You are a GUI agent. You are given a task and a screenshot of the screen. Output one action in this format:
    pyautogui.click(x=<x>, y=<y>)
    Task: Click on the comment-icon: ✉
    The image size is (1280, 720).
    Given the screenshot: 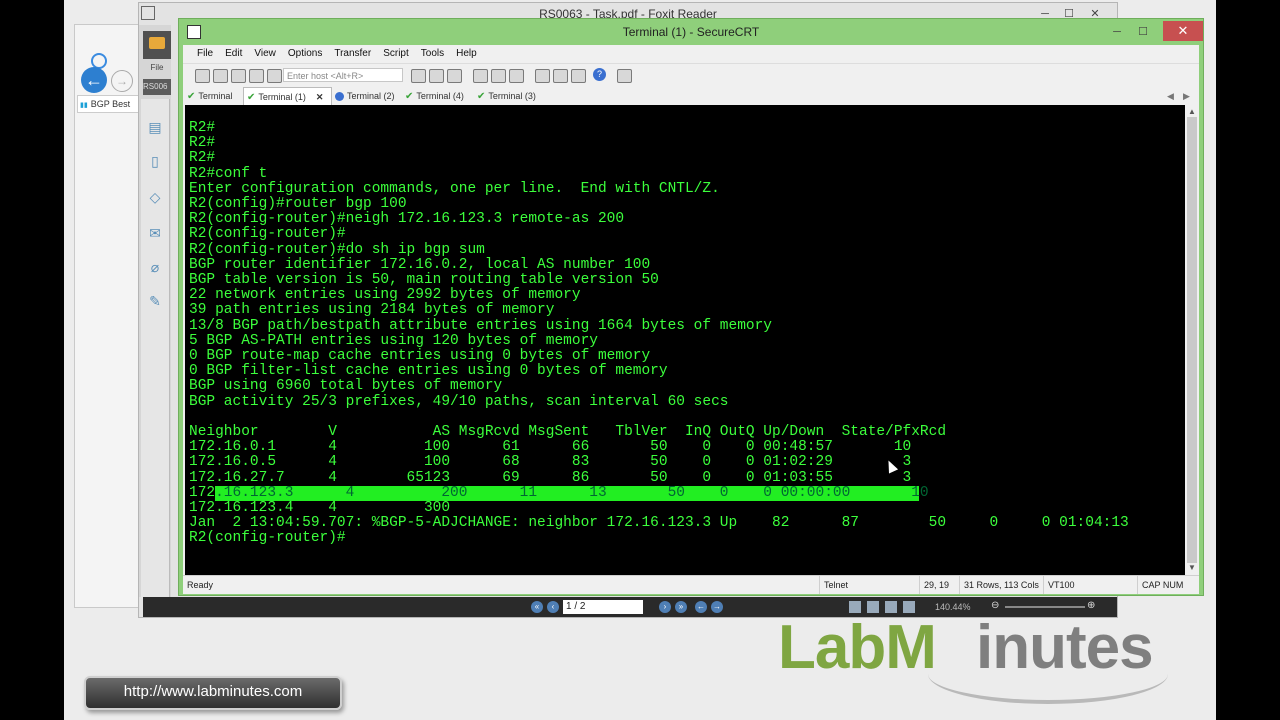 What is the action you would take?
    pyautogui.click(x=155, y=233)
    